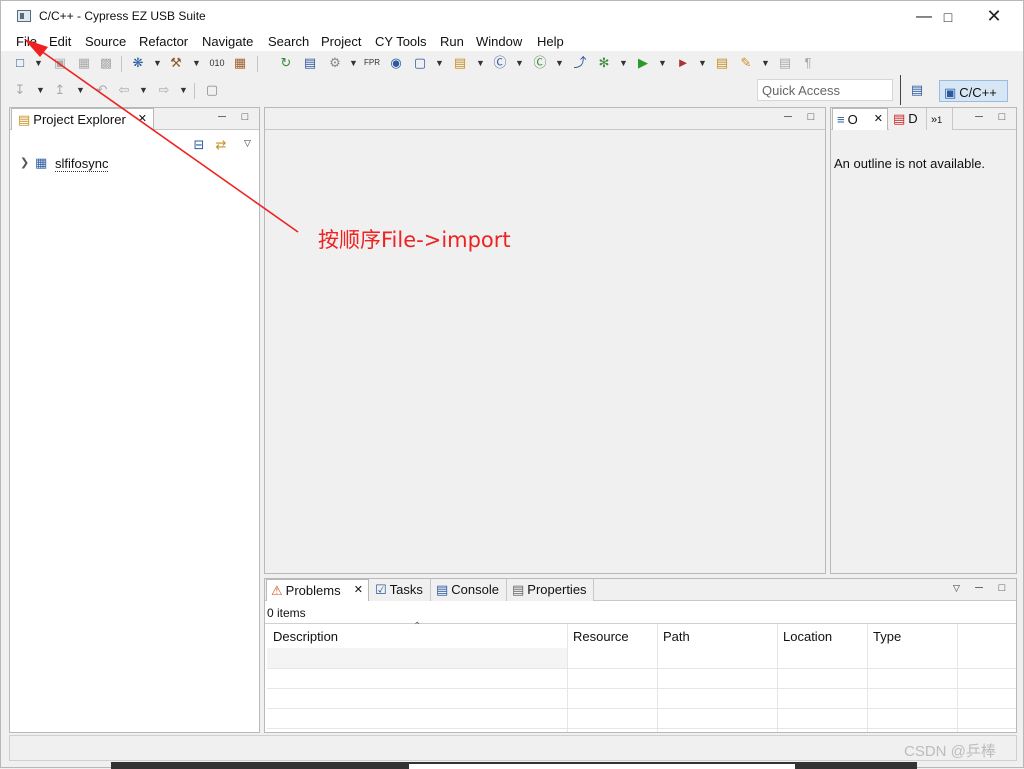  What do you see at coordinates (469, 590) in the screenshot?
I see `tab-console: ▤ Console` at bounding box center [469, 590].